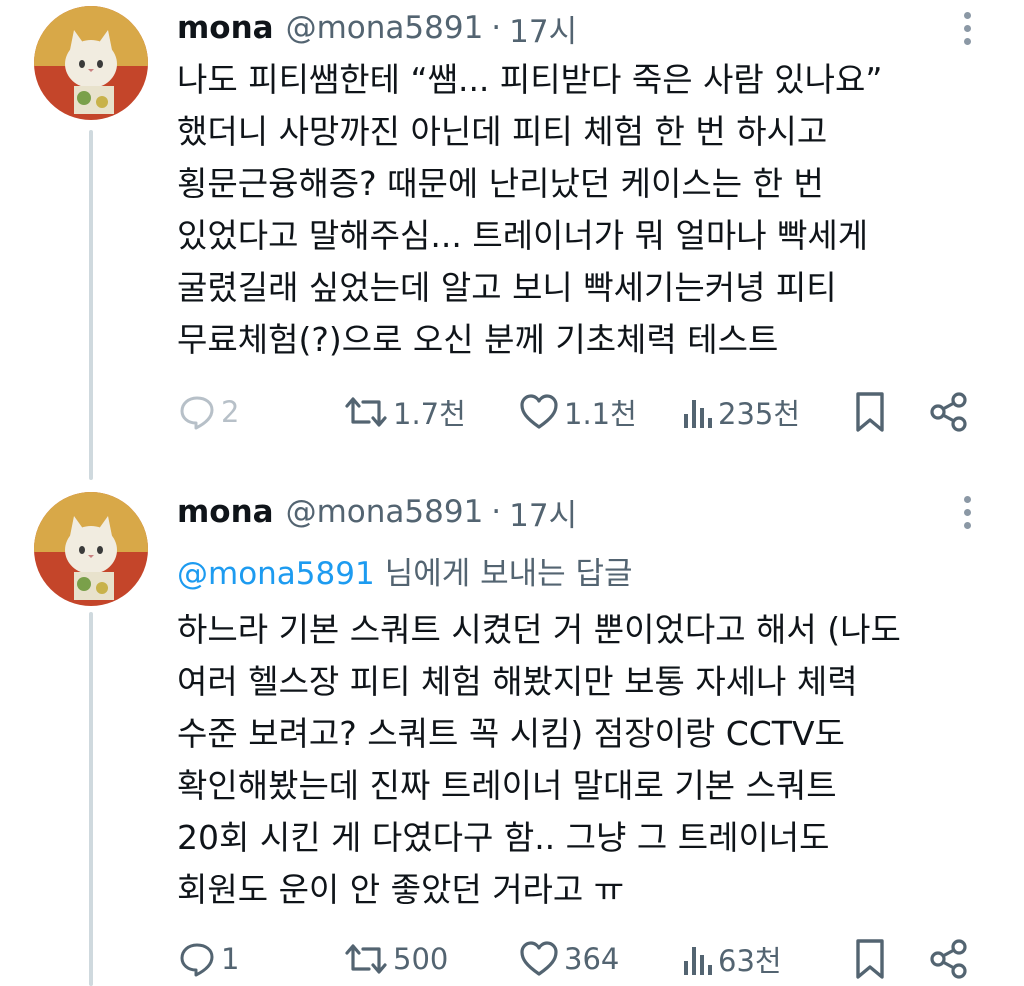  What do you see at coordinates (512, 959) in the screenshot?
I see `action-bar: 1 500 364 63천` at bounding box center [512, 959].